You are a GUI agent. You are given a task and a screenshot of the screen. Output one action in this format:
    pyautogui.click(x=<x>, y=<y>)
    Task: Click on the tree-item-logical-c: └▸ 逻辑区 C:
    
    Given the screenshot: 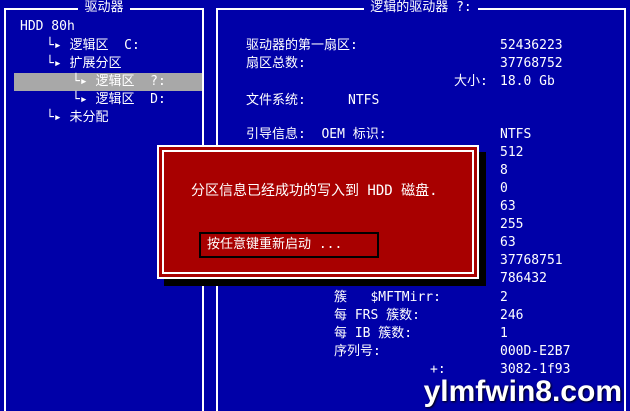 What is the action you would take?
    pyautogui.click(x=93, y=46)
    